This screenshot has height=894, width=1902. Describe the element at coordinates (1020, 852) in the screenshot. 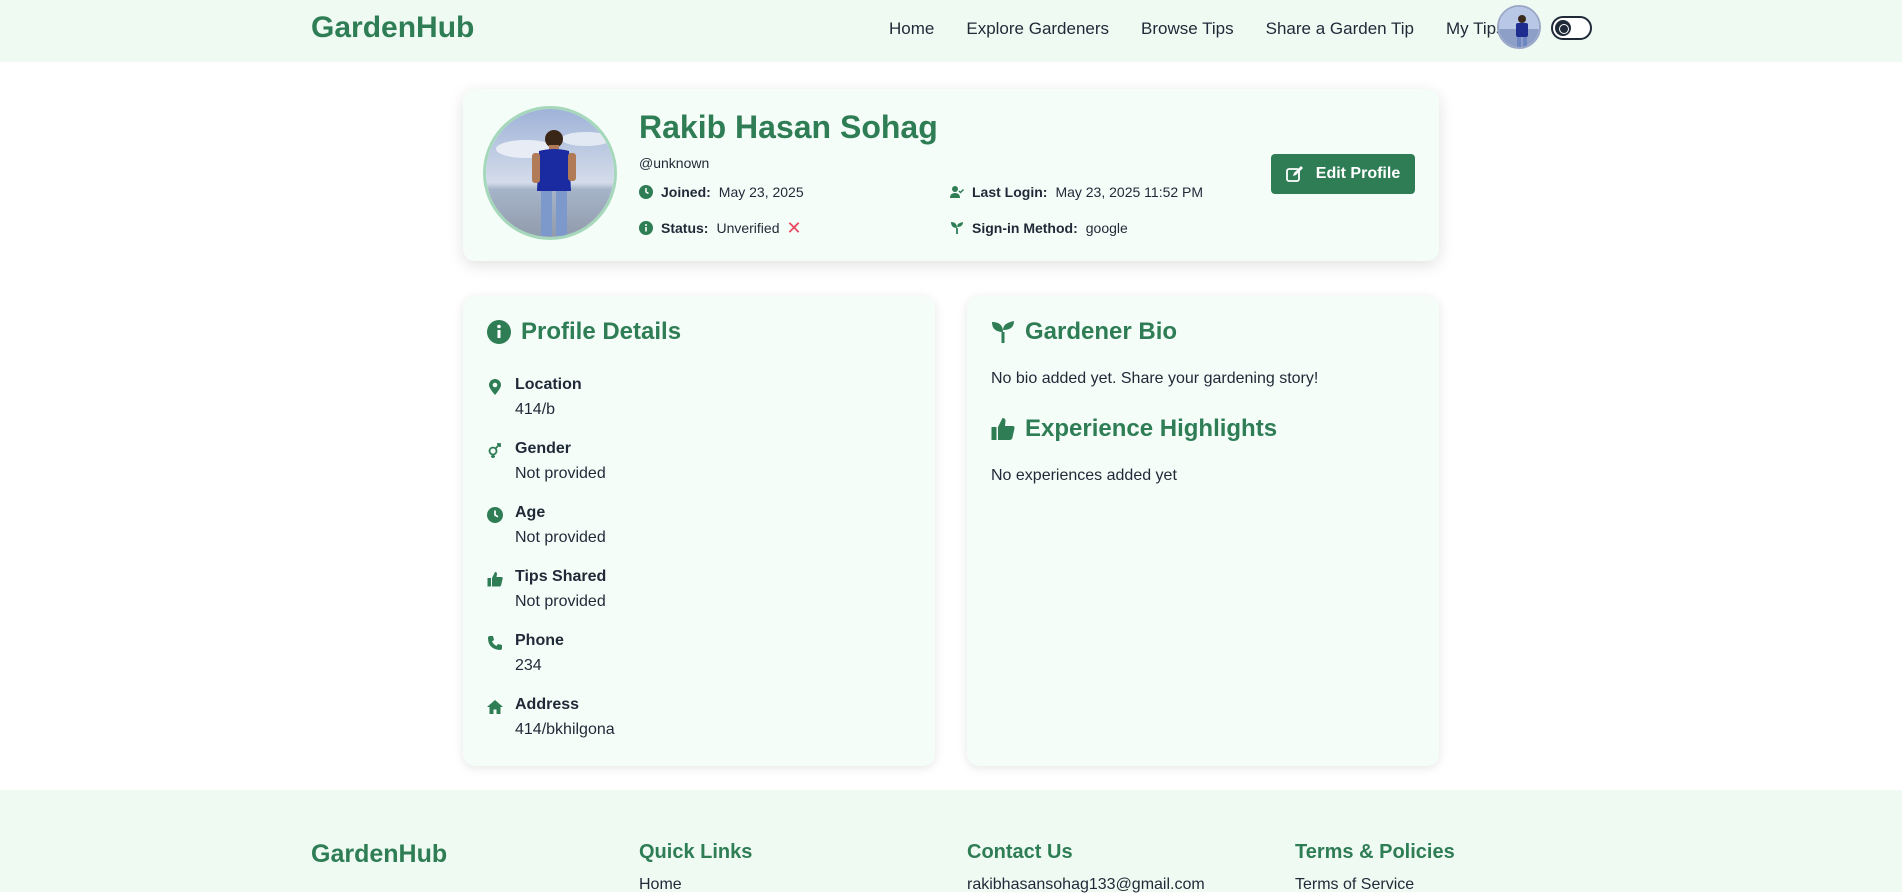

I see `footer-contact-title: Contact Us` at that location.